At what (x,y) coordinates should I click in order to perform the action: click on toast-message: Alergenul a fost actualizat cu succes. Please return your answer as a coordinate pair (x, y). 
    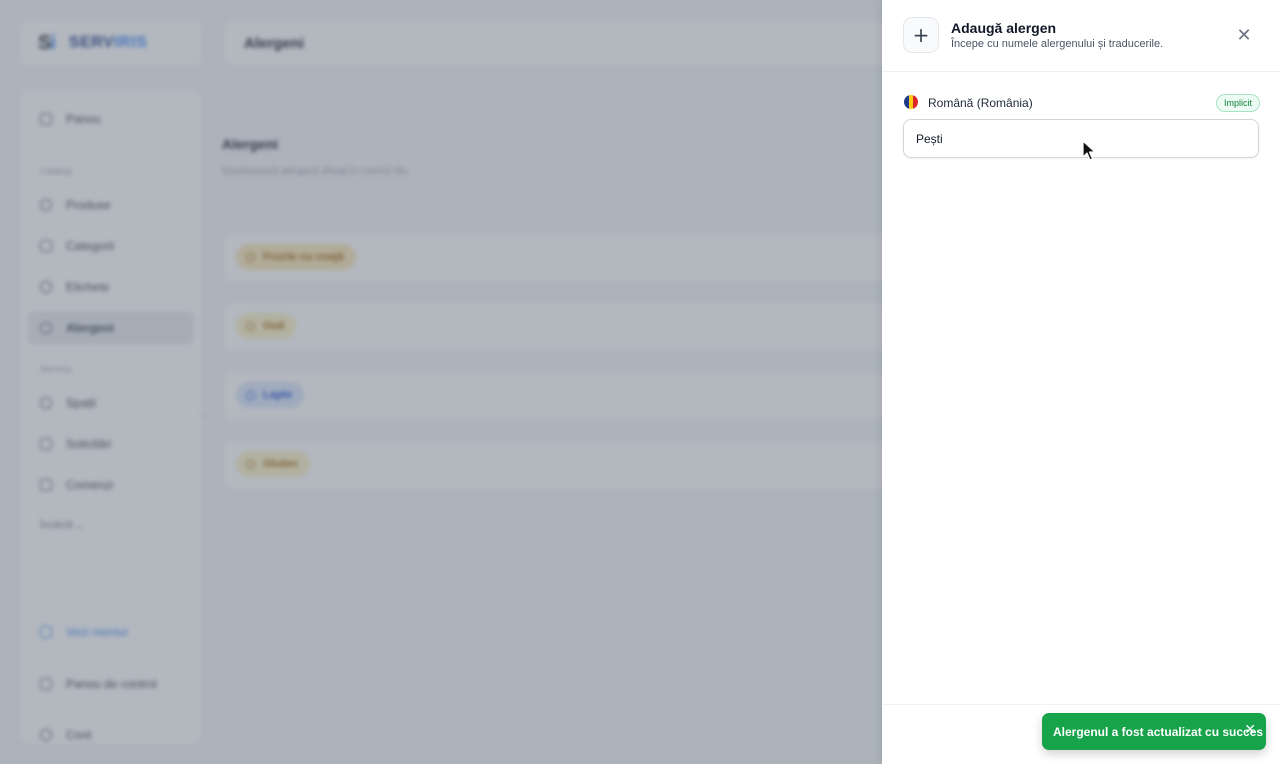
    Looking at the image, I should click on (1158, 731).